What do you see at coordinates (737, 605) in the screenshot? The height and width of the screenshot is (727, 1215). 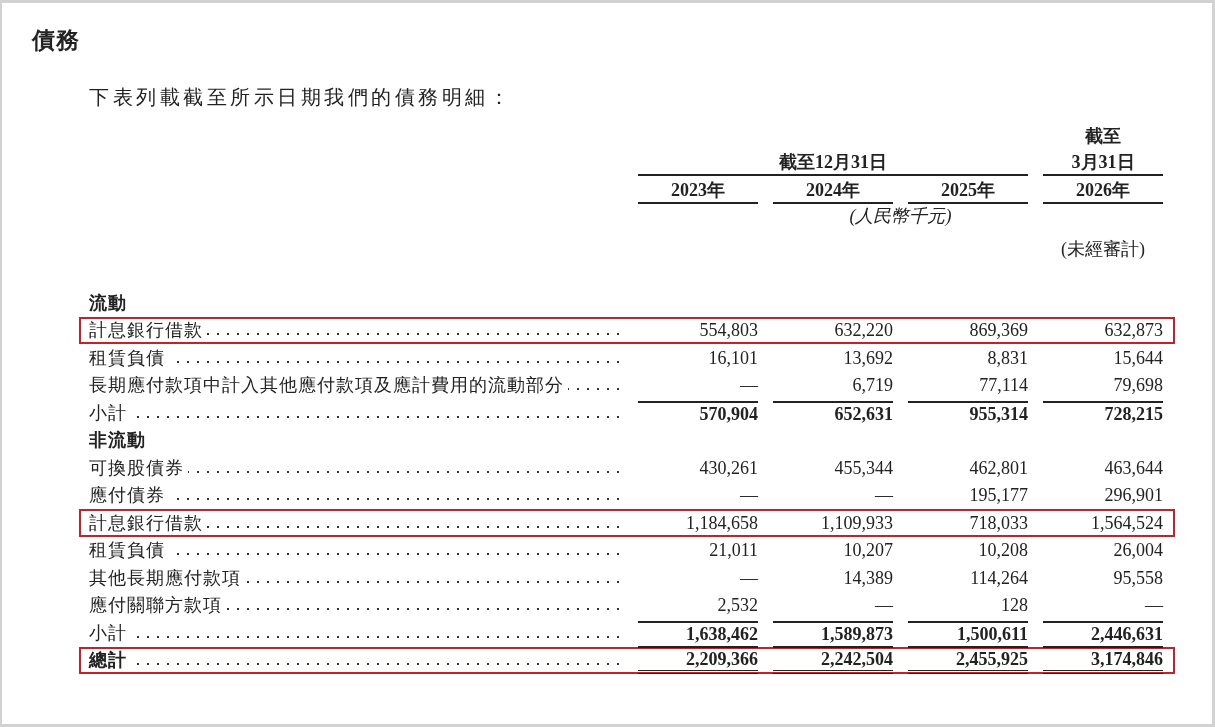 I see `table-cell-text: 2,532` at bounding box center [737, 605].